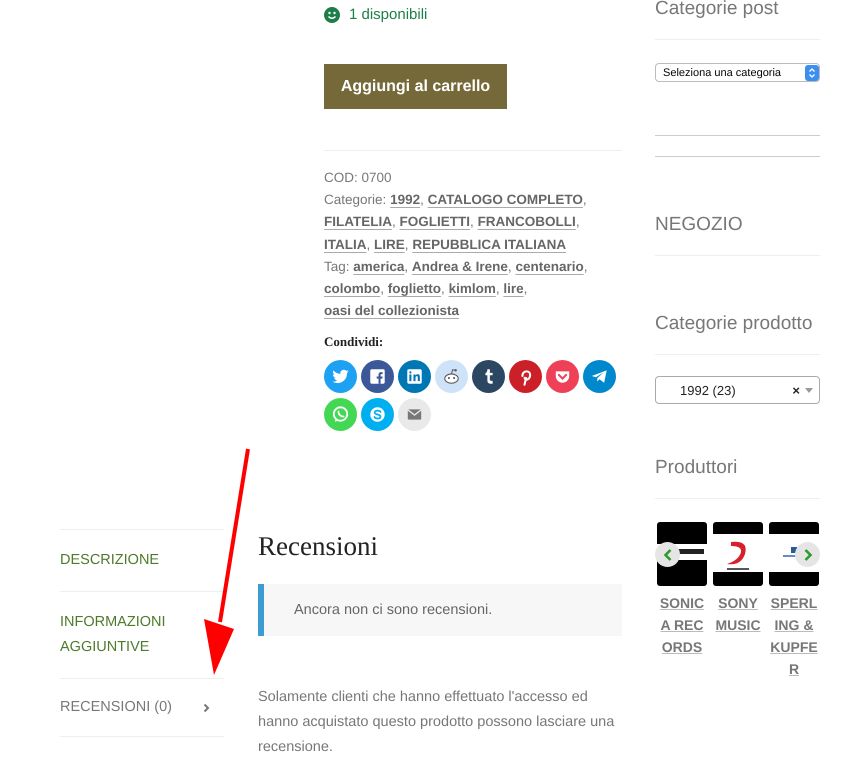  What do you see at coordinates (414, 377) in the screenshot?
I see `linkedin-share-button` at bounding box center [414, 377].